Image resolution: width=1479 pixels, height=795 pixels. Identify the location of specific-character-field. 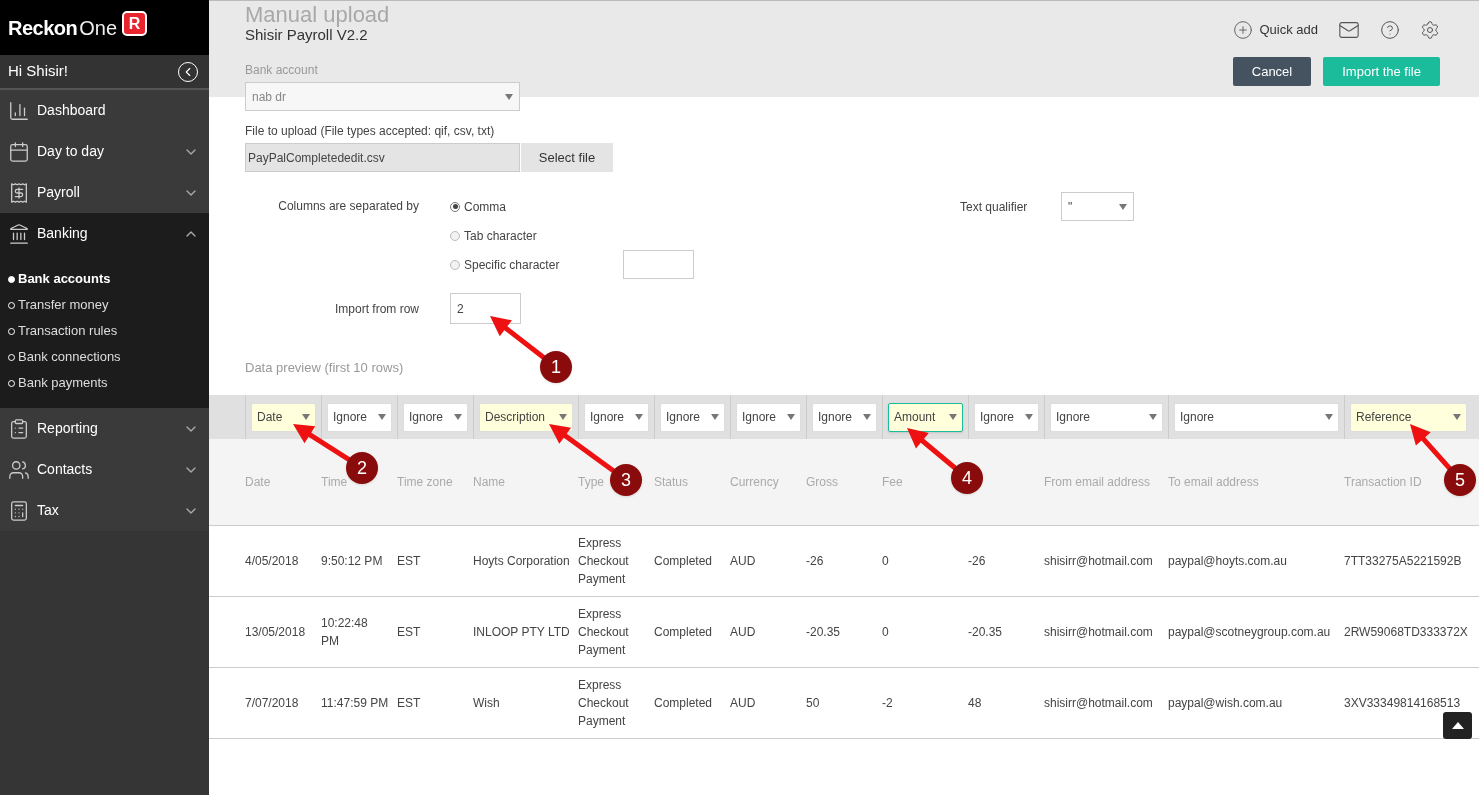
(658, 264).